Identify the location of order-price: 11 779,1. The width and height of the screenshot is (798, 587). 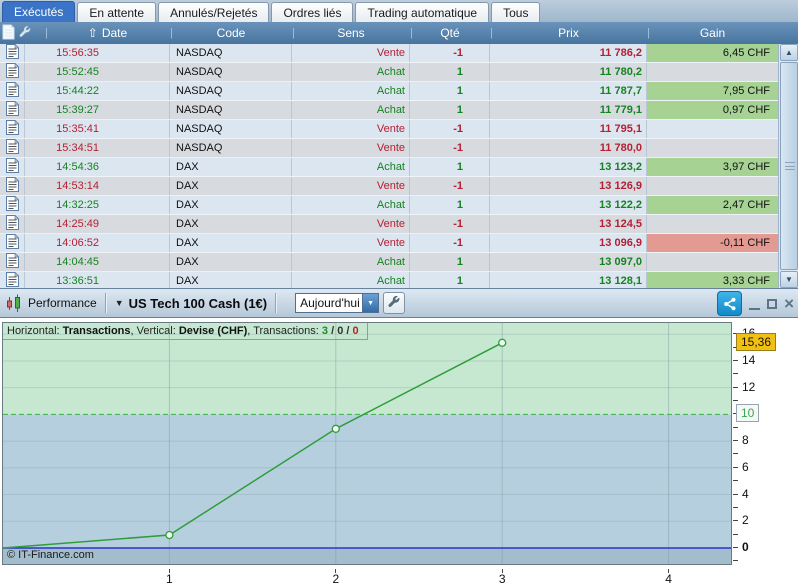
(568, 110).